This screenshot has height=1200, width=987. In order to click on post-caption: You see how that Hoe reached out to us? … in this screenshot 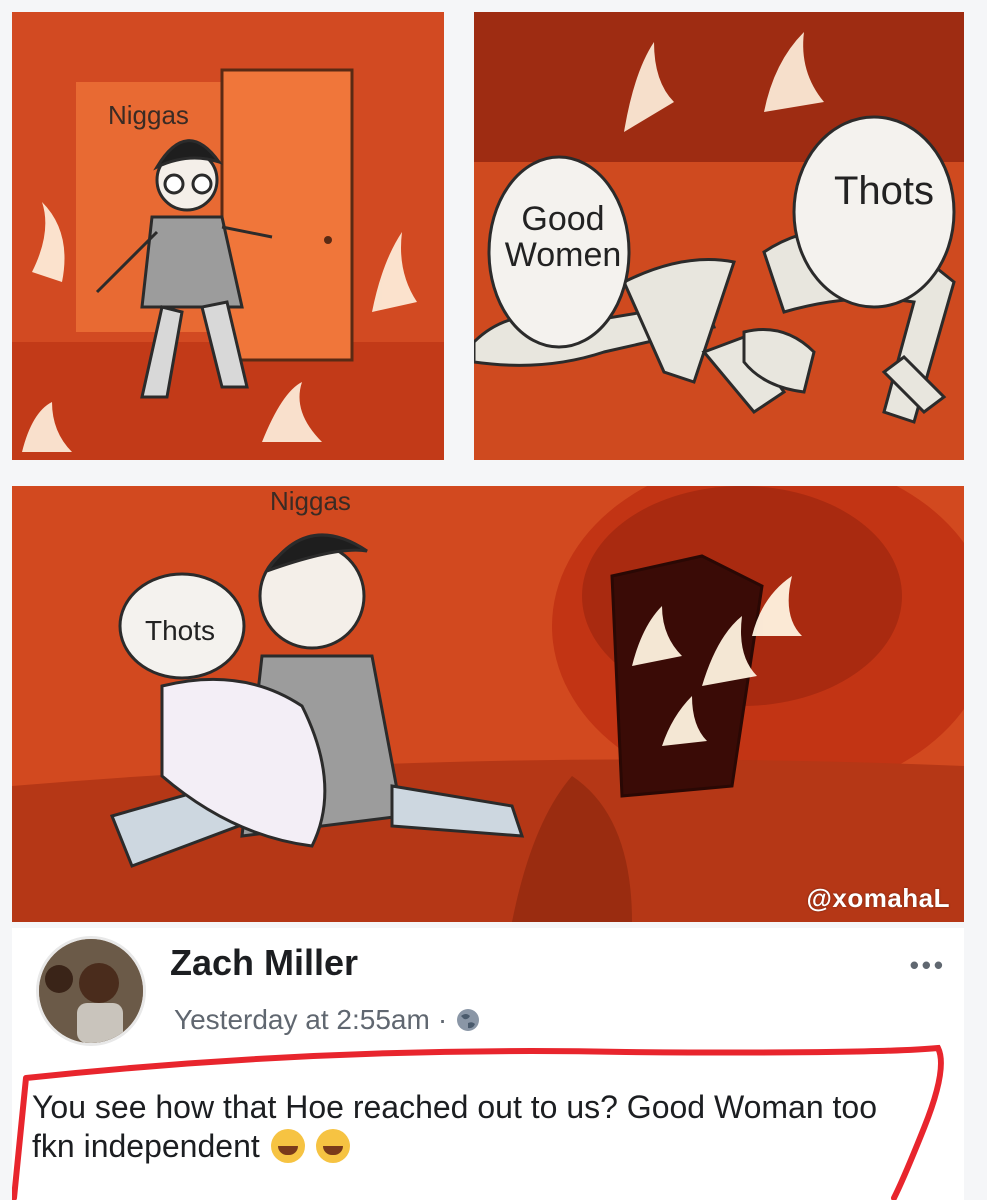, I will do `click(472, 1127)`.